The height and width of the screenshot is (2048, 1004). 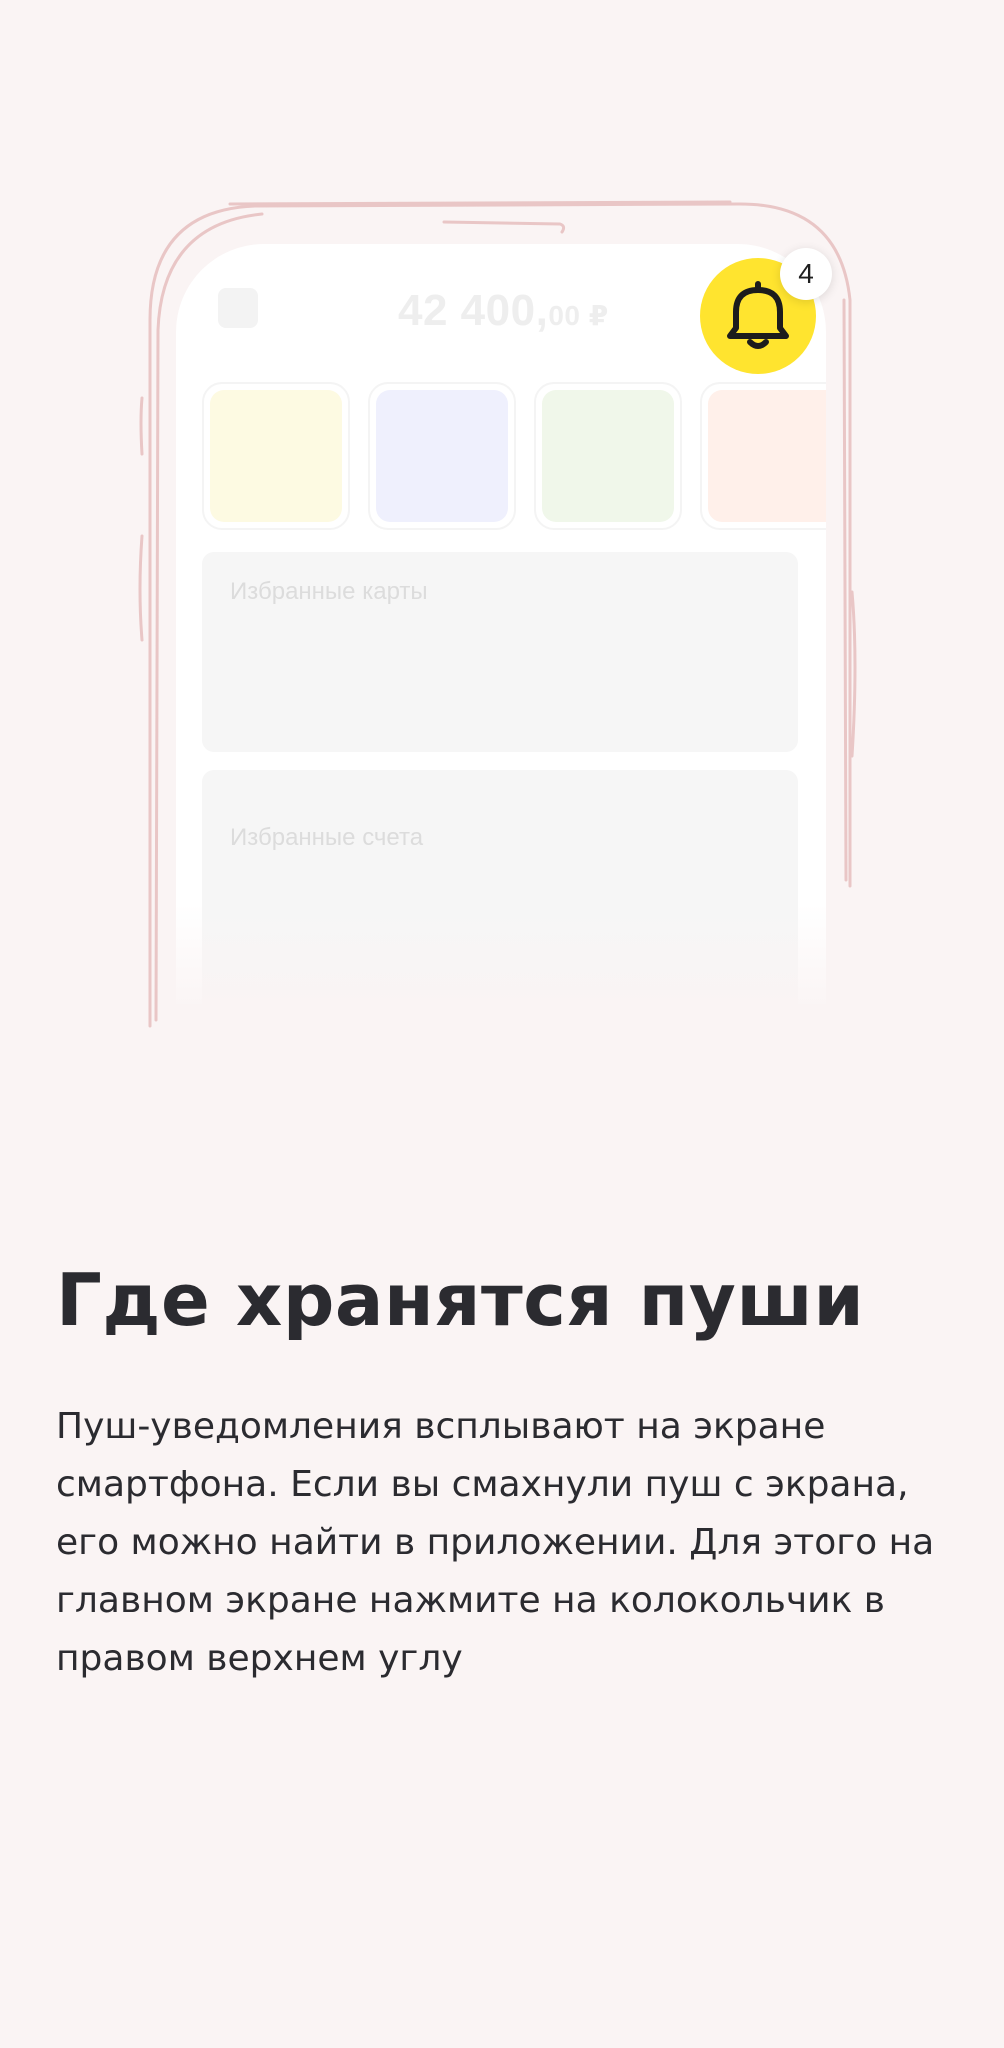 What do you see at coordinates (758, 315) in the screenshot?
I see `bell-icon` at bounding box center [758, 315].